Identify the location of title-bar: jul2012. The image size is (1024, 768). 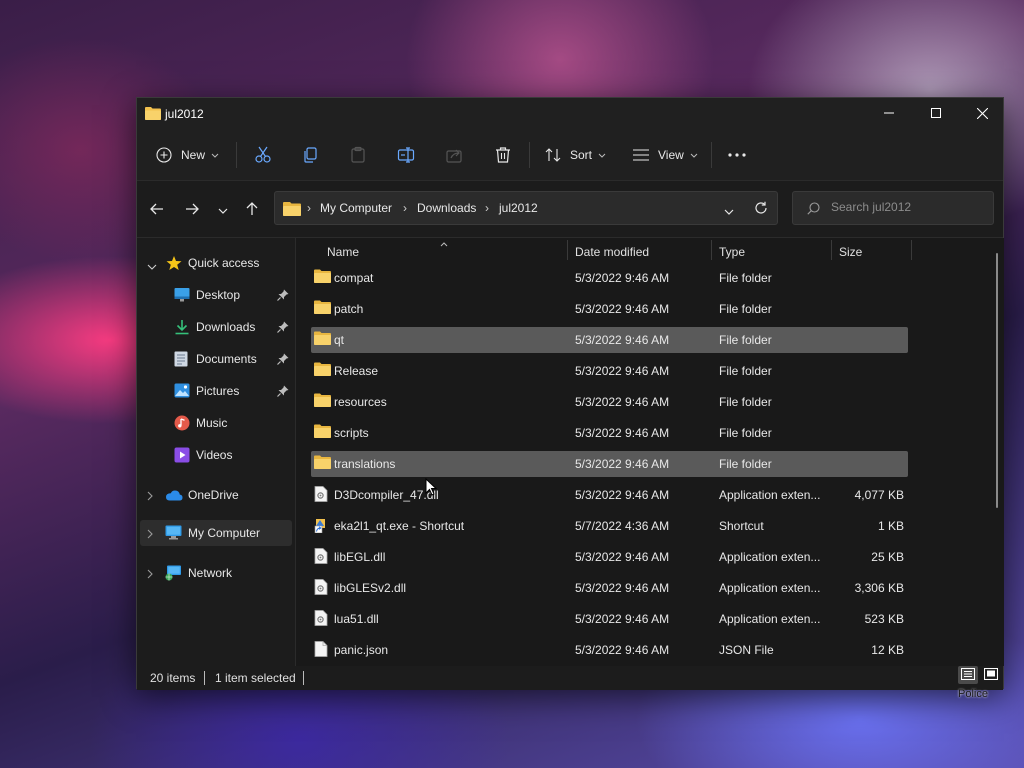
(570, 114).